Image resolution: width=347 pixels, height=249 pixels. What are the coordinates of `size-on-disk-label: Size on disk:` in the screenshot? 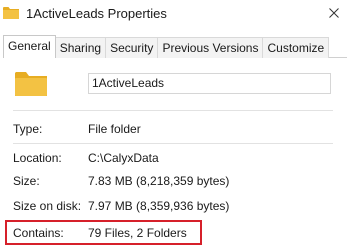 It's located at (47, 206).